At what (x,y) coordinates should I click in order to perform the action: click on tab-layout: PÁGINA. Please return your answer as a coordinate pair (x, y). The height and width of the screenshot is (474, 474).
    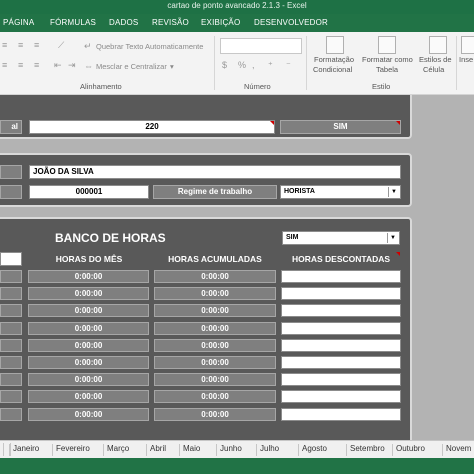
    Looking at the image, I should click on (18, 22).